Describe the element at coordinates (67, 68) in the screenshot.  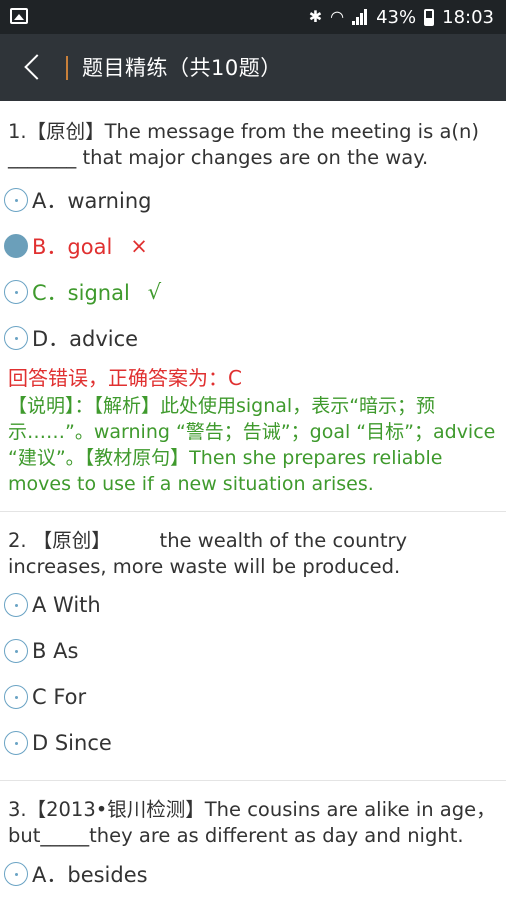
I see `header-divider` at that location.